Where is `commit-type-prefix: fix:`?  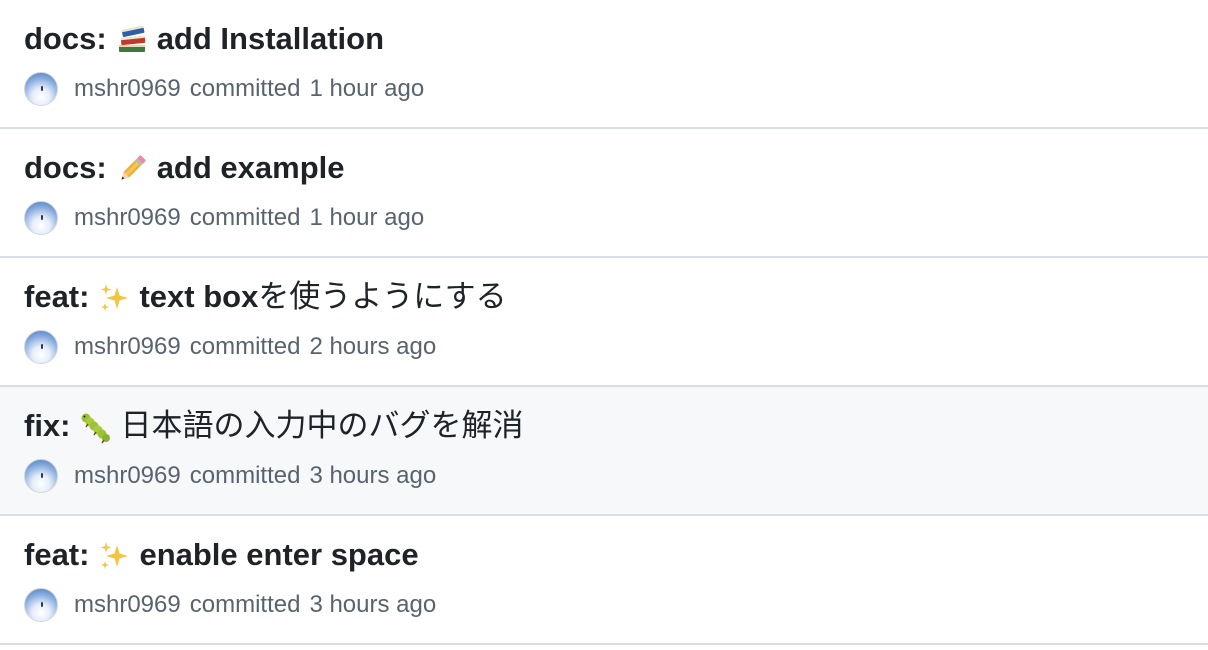
commit-type-prefix: fix: is located at coordinates (47, 425).